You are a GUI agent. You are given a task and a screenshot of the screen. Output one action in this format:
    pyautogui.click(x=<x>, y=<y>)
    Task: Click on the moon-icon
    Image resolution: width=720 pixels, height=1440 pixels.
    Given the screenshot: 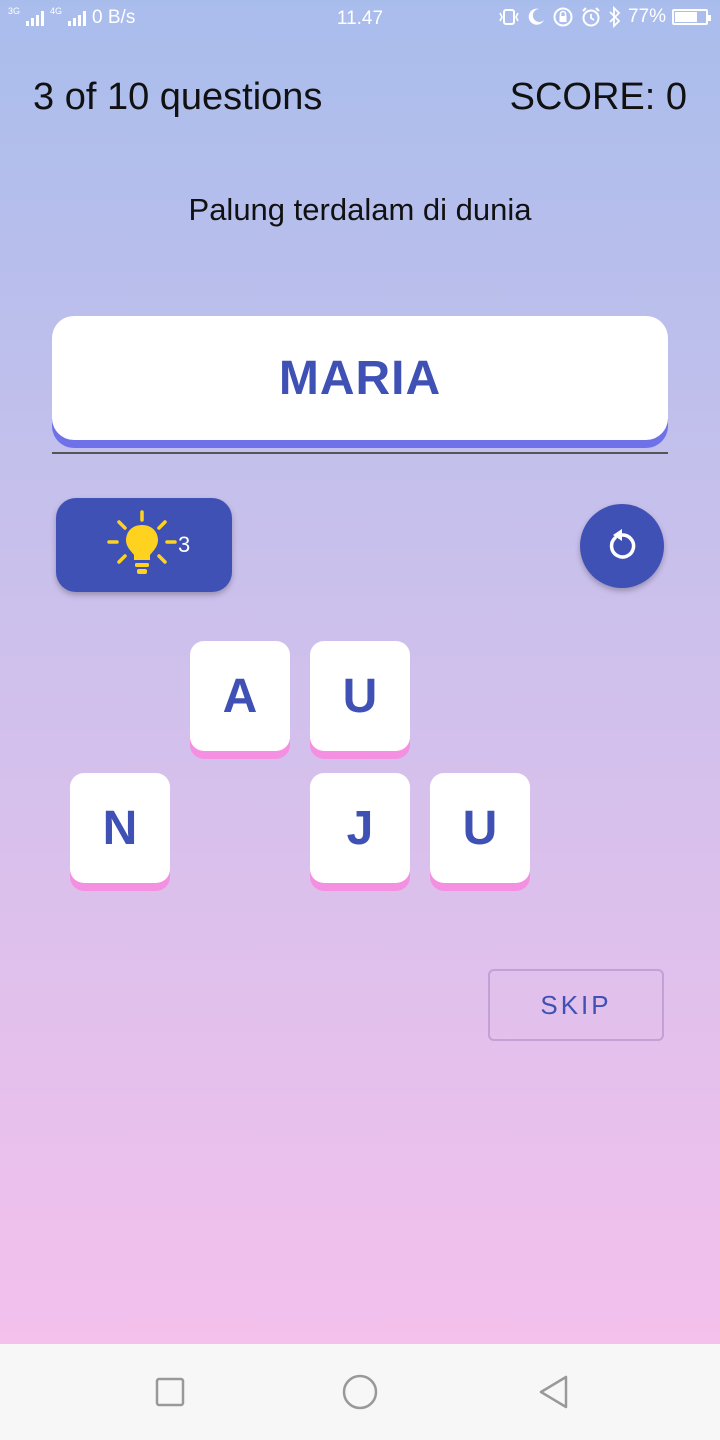 What is the action you would take?
    pyautogui.click(x=536, y=16)
    